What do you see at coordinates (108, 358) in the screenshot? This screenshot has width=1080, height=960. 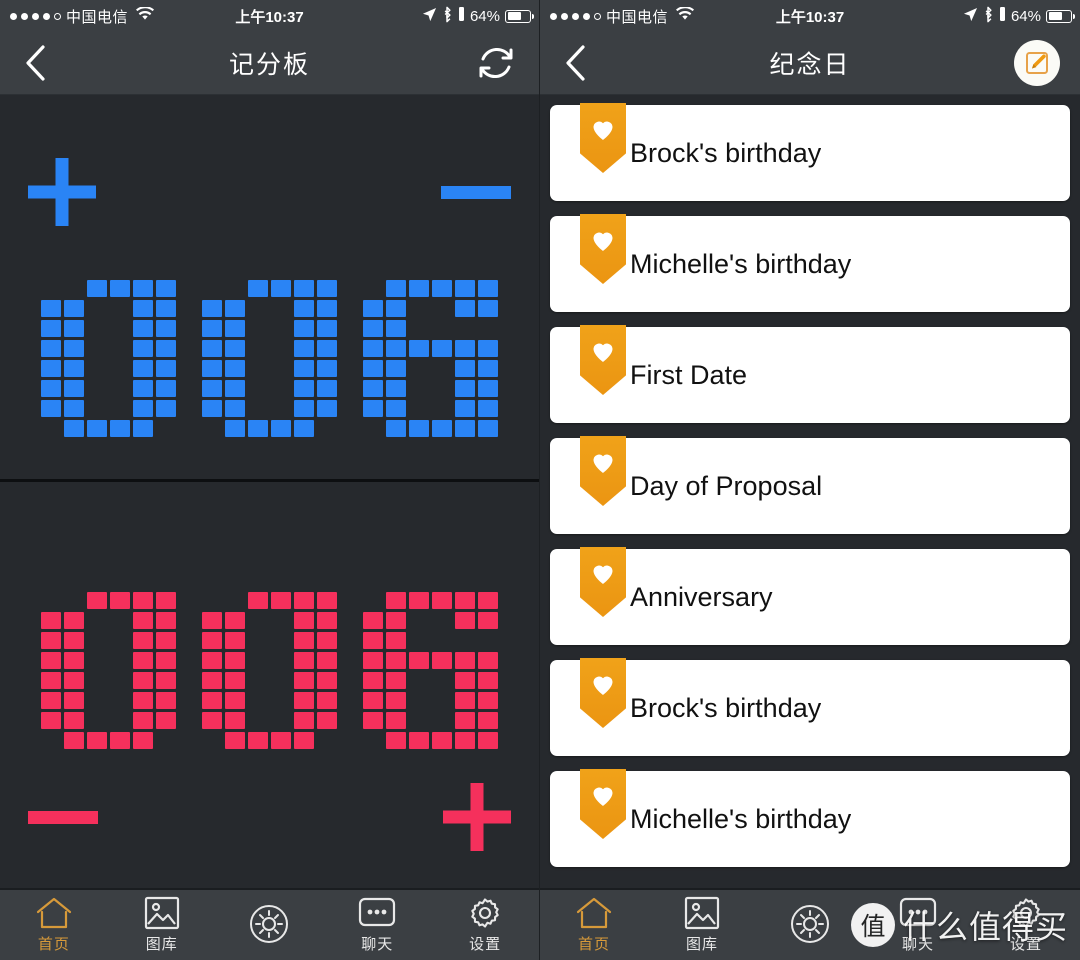 I see `score-digit` at bounding box center [108, 358].